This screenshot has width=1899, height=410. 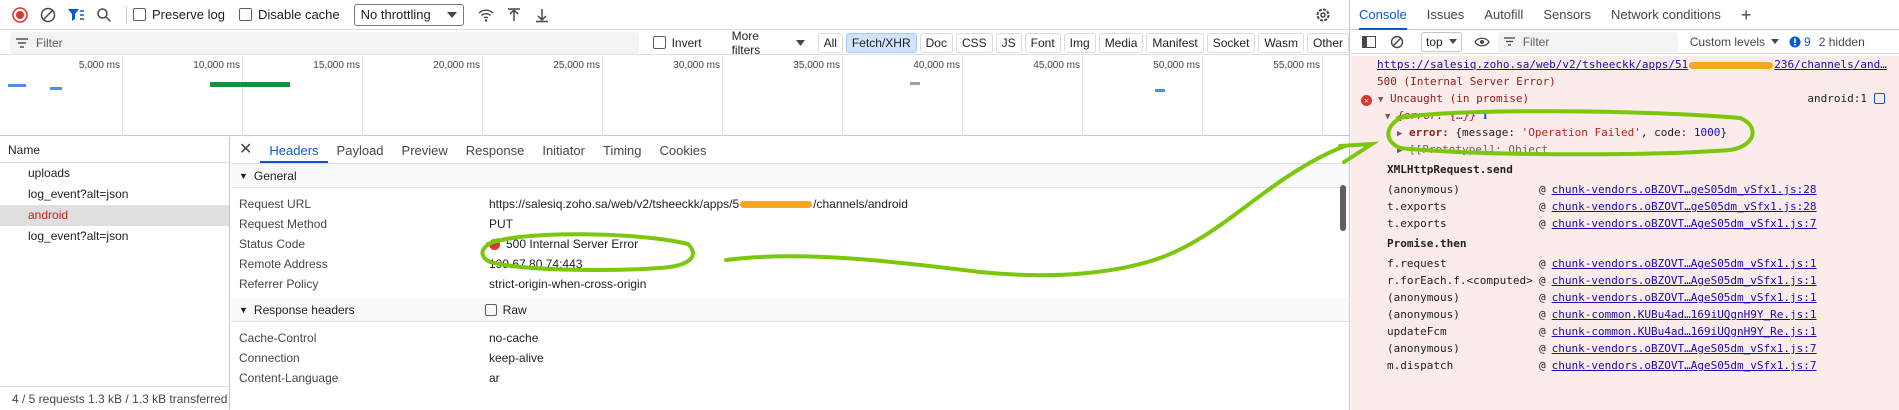 What do you see at coordinates (494, 378) in the screenshot?
I see `header-value: ar` at bounding box center [494, 378].